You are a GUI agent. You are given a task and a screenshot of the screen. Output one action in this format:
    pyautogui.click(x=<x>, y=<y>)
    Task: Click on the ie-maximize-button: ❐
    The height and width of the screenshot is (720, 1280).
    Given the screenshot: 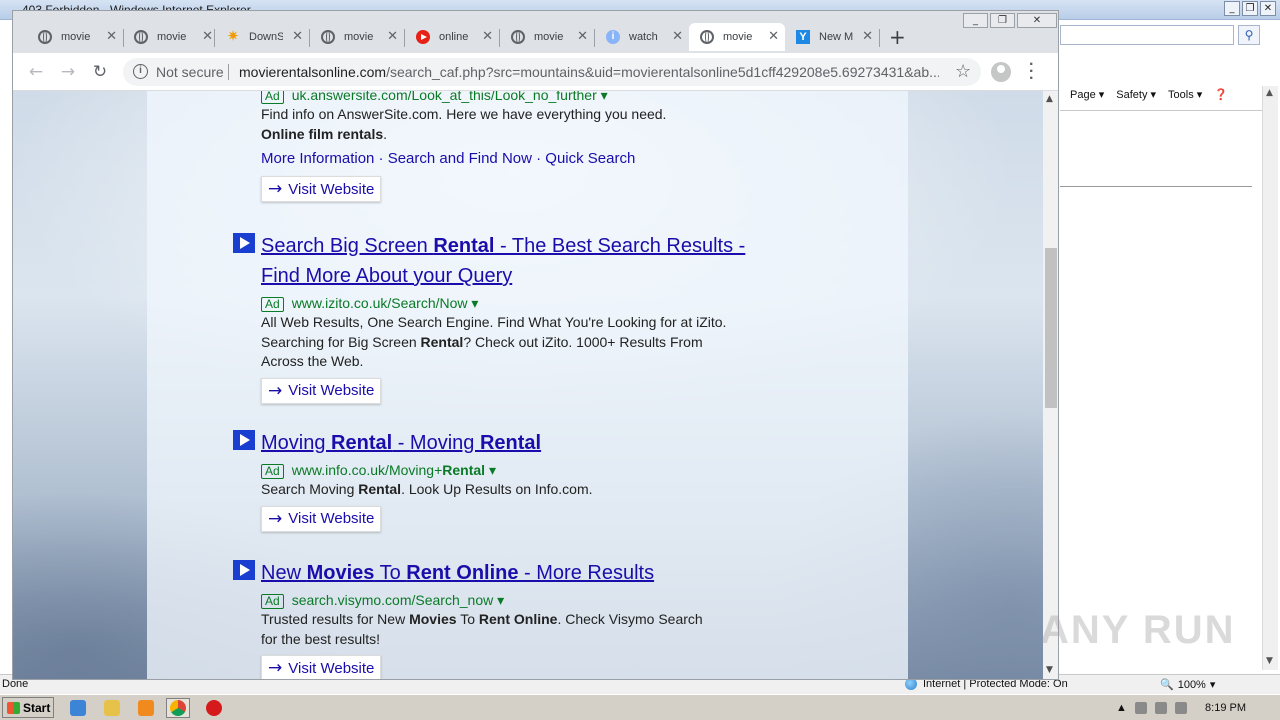 What is the action you would take?
    pyautogui.click(x=1250, y=8)
    